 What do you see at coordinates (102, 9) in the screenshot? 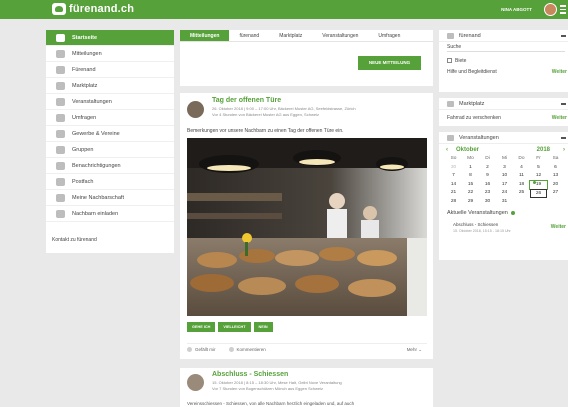
I see `logo-text: fürenand.ch` at bounding box center [102, 9].